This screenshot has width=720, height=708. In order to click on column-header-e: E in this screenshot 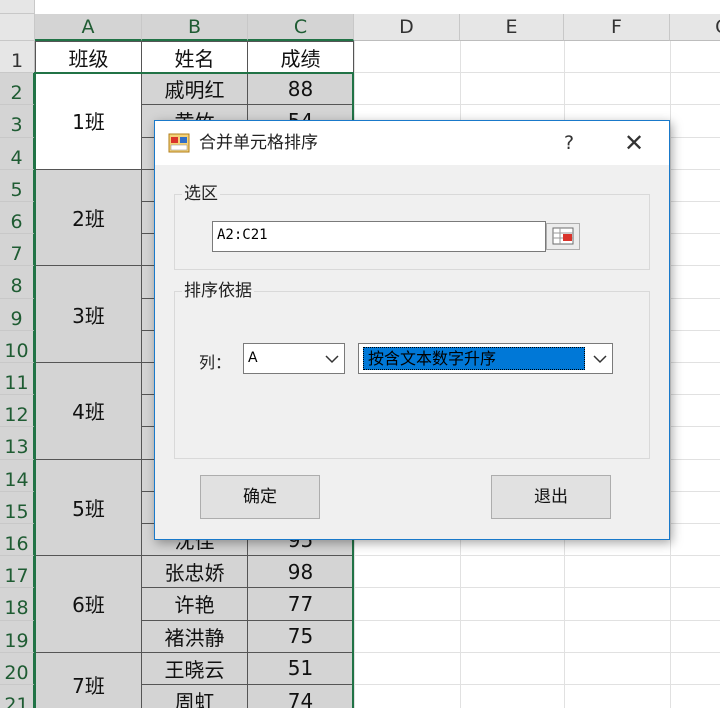, I will do `click(512, 27)`.